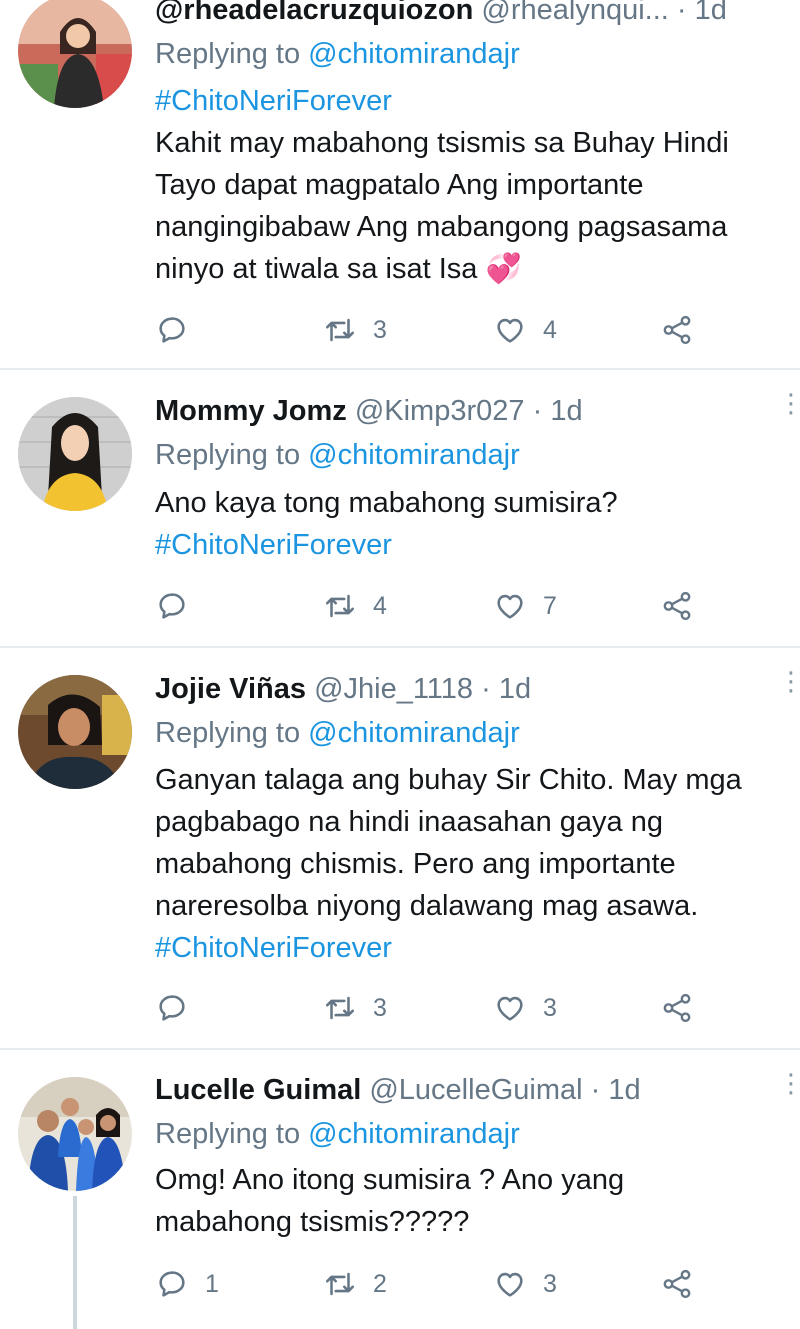  Describe the element at coordinates (427, 906) in the screenshot. I see `text-line: nareresolba niyong dalawang mag asawa.` at that location.